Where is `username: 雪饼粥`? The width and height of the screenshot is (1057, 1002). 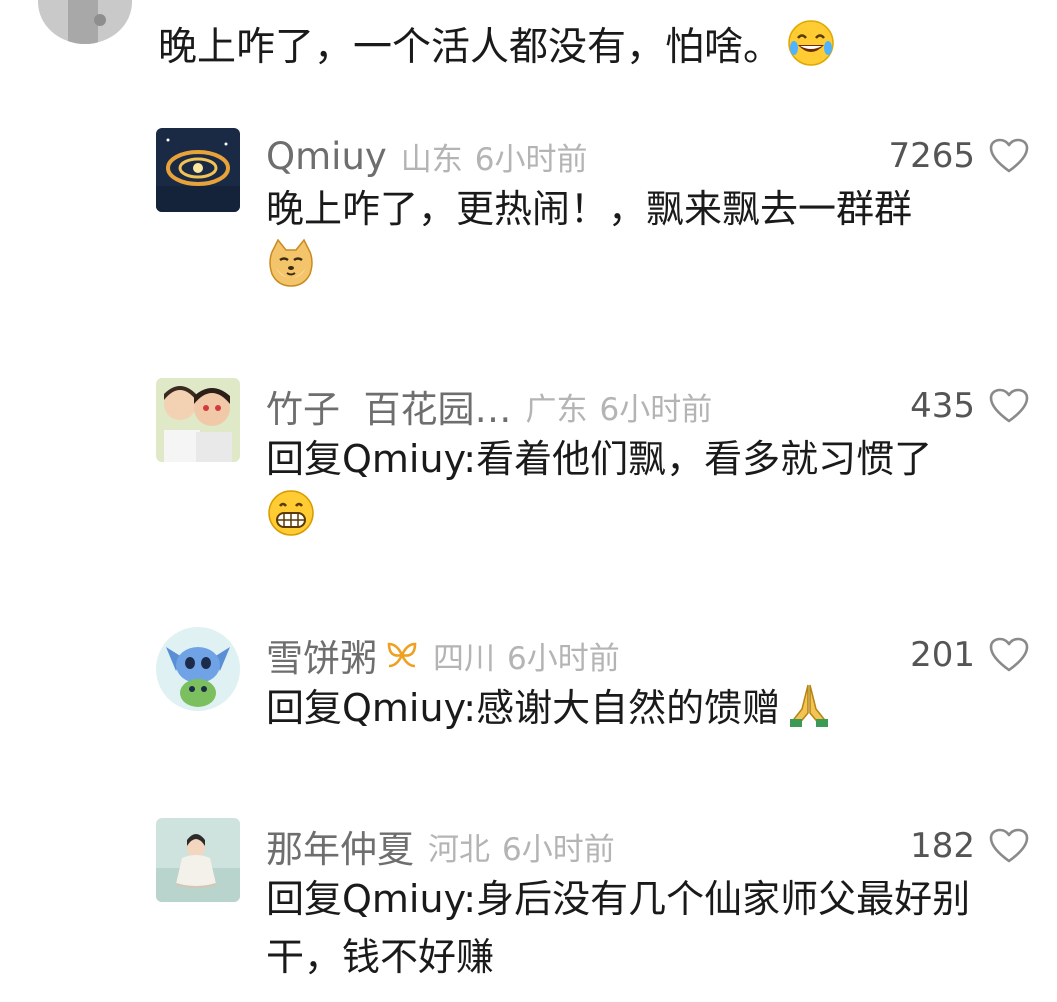
username: 雪饼粥 is located at coordinates (321, 655).